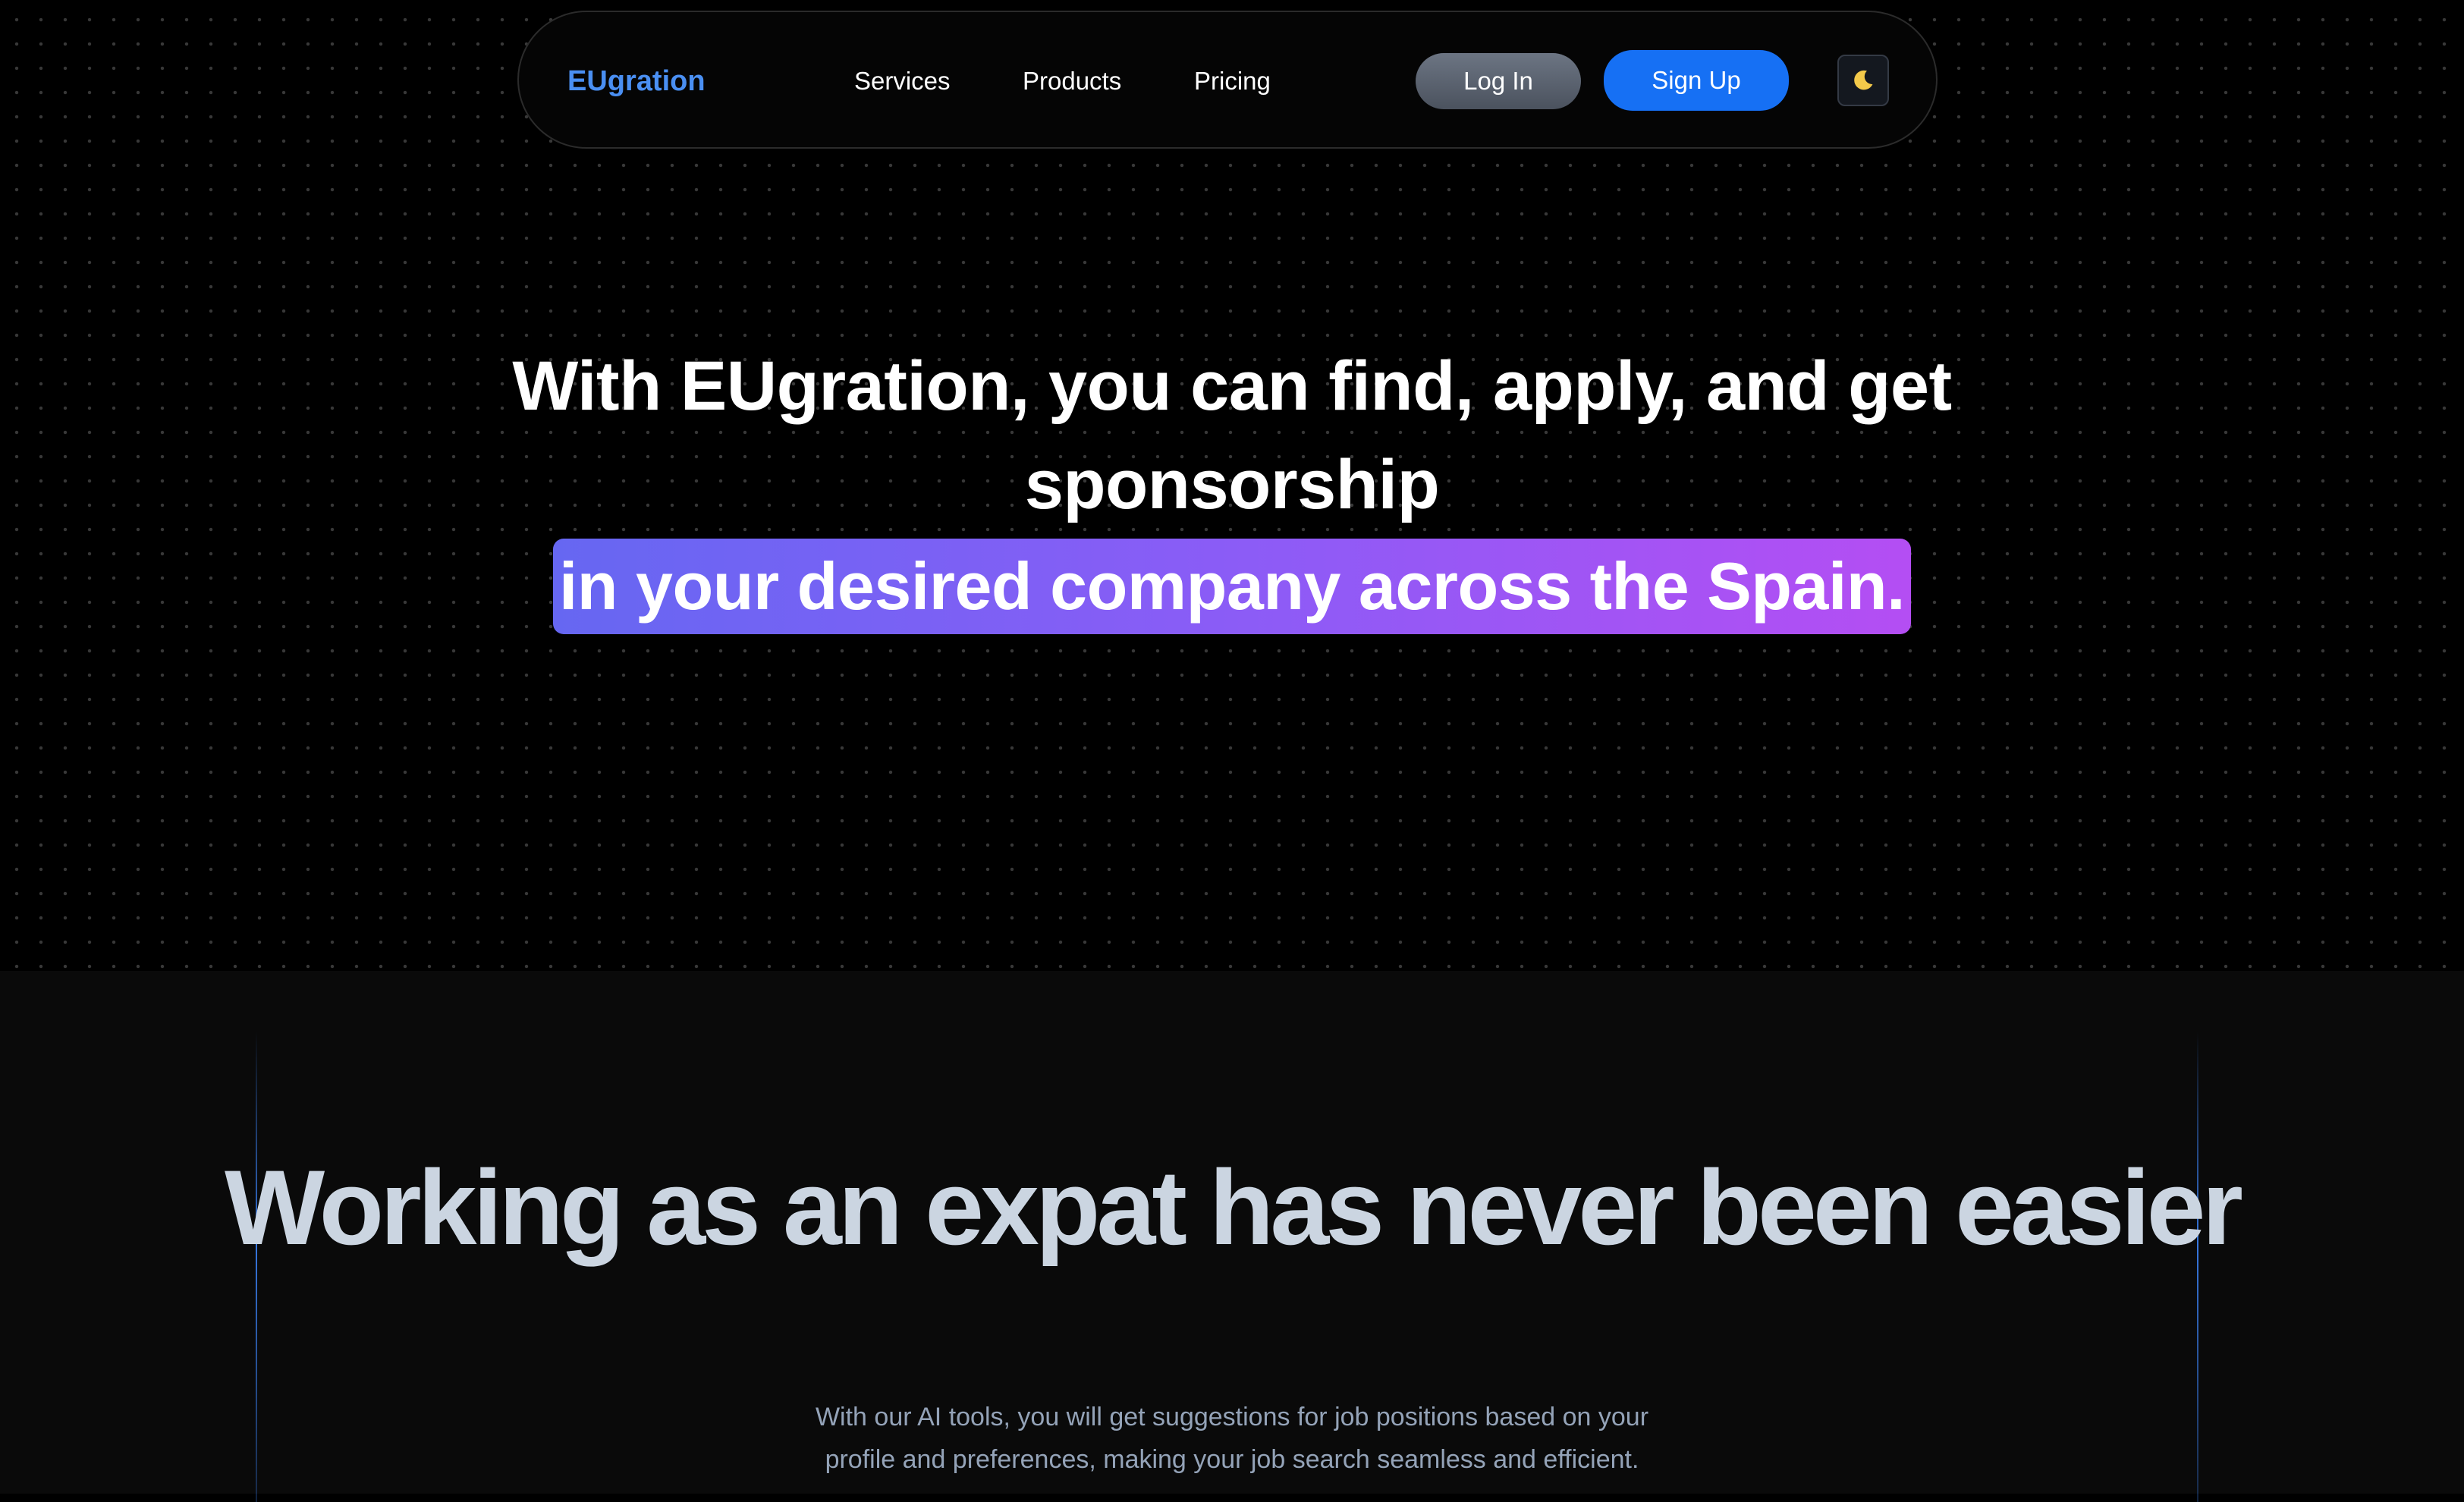 The image size is (2464, 1502). What do you see at coordinates (1072, 81) in the screenshot?
I see `nav-link-products: Products` at bounding box center [1072, 81].